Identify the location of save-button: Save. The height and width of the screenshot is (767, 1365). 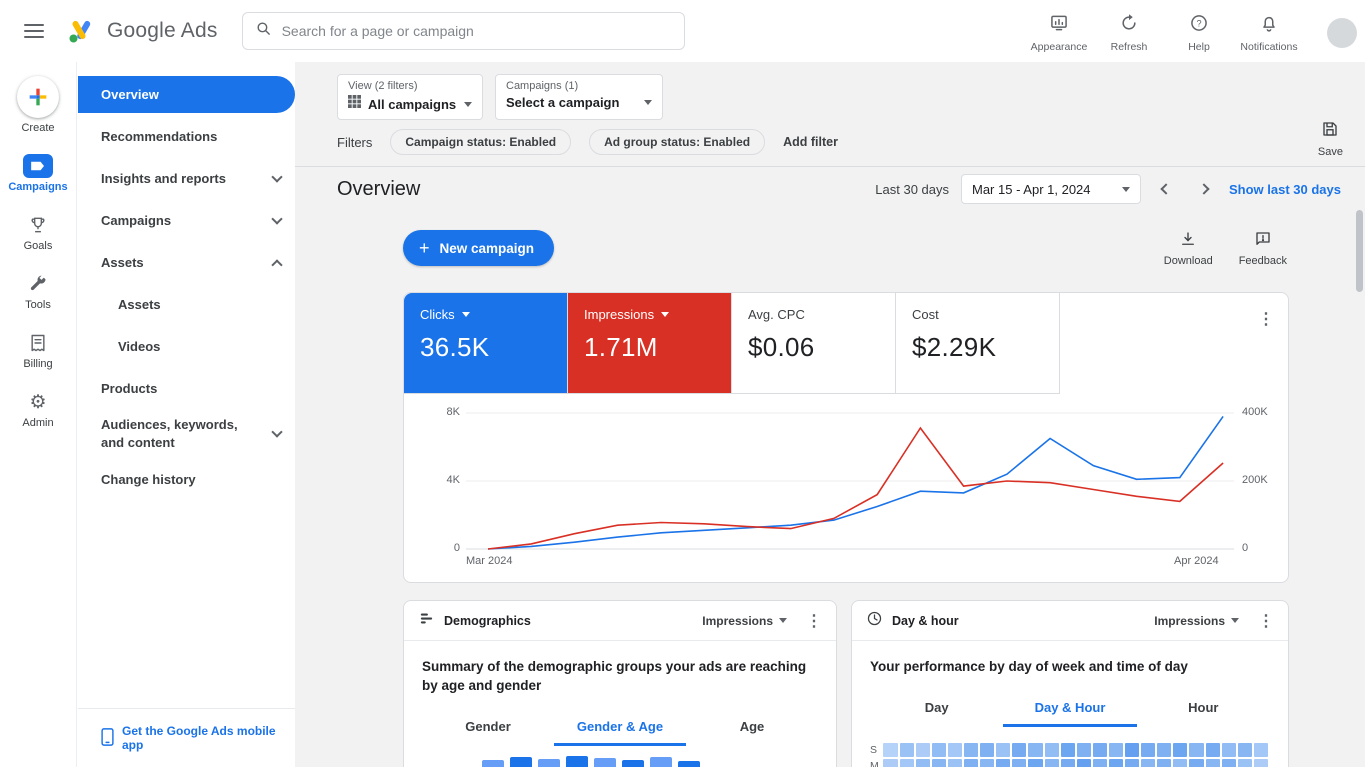
(1330, 139).